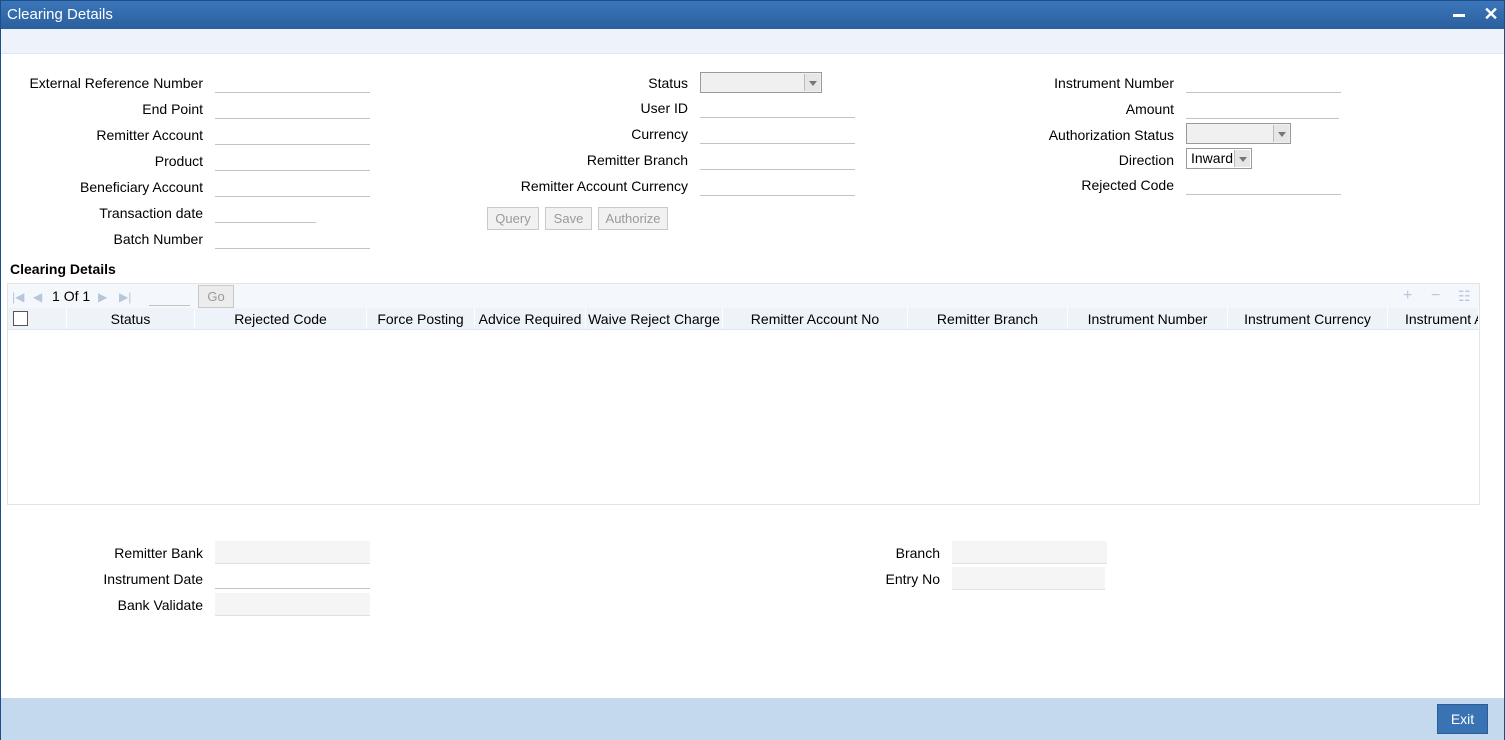  What do you see at coordinates (654, 318) in the screenshot?
I see `column-header-waive-reject-charge: Waive Reject Charge` at bounding box center [654, 318].